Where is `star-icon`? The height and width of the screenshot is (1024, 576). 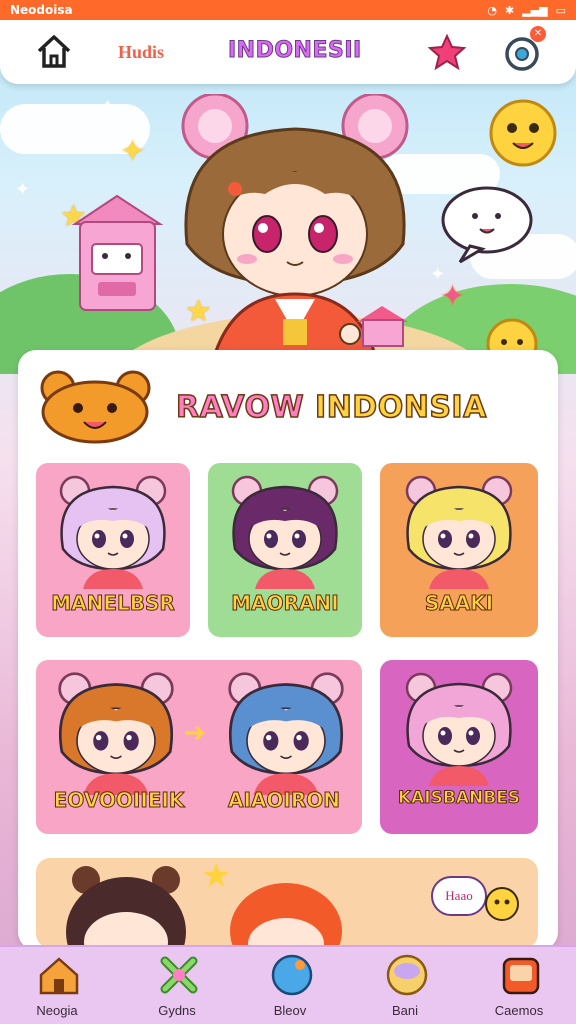
star-icon is located at coordinates (447, 52).